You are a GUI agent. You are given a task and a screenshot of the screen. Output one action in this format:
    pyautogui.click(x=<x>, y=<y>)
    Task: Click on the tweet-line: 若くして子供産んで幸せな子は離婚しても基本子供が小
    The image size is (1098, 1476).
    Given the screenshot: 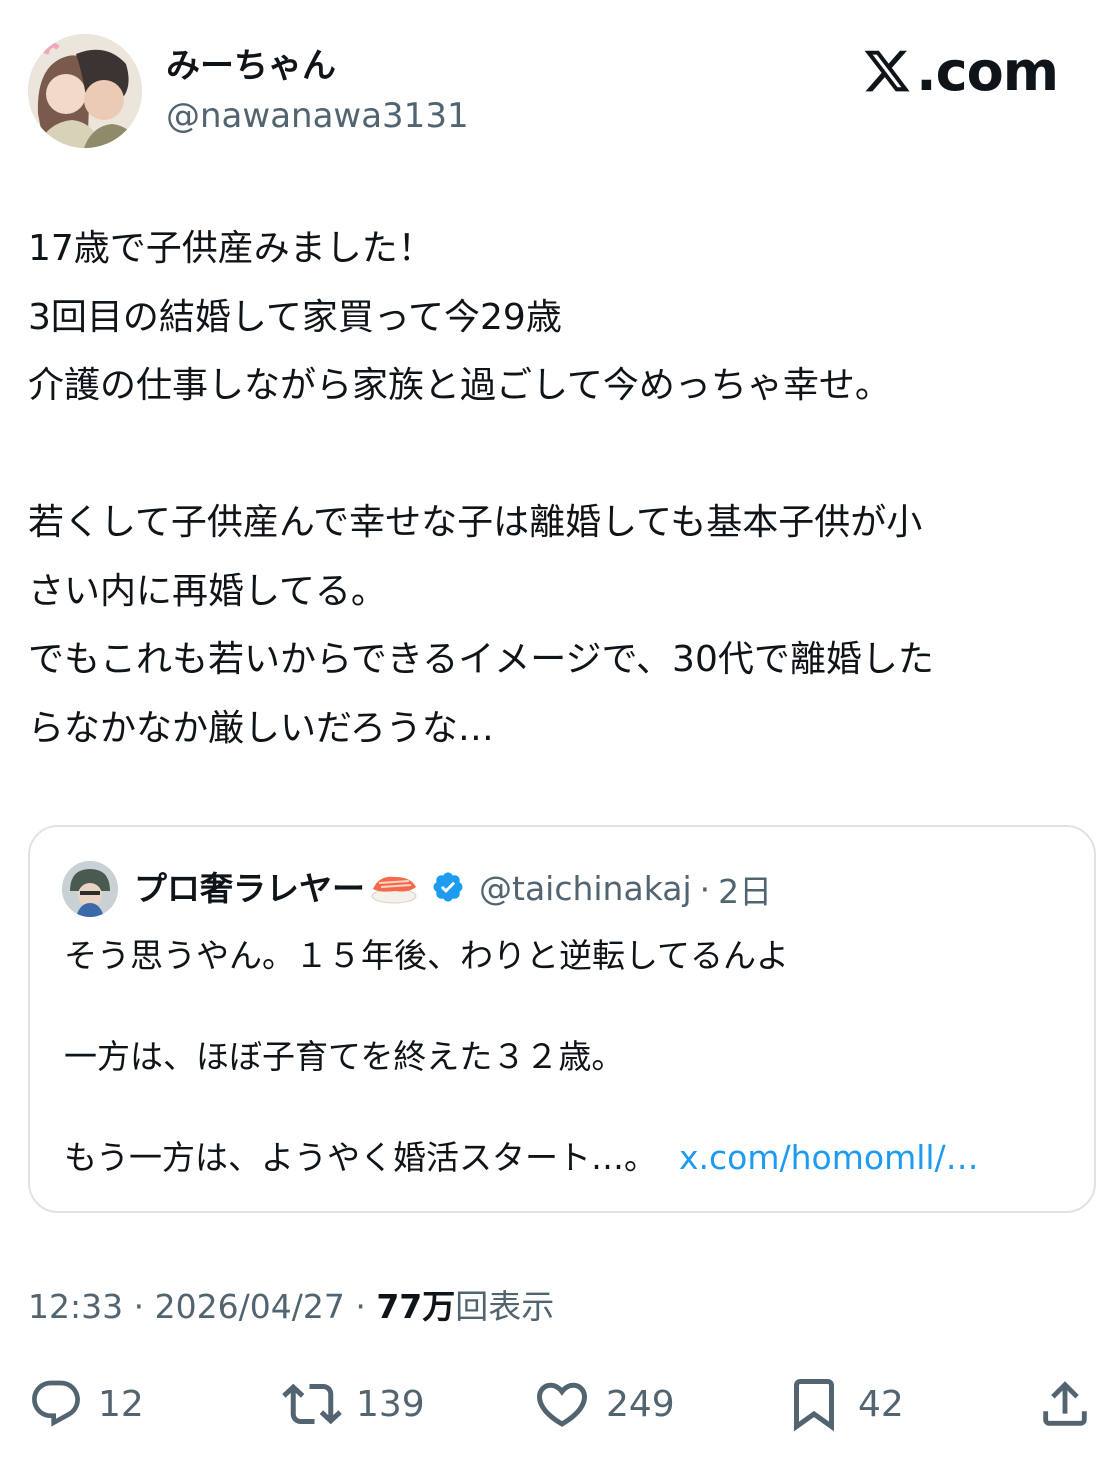 What is the action you would take?
    pyautogui.click(x=475, y=522)
    